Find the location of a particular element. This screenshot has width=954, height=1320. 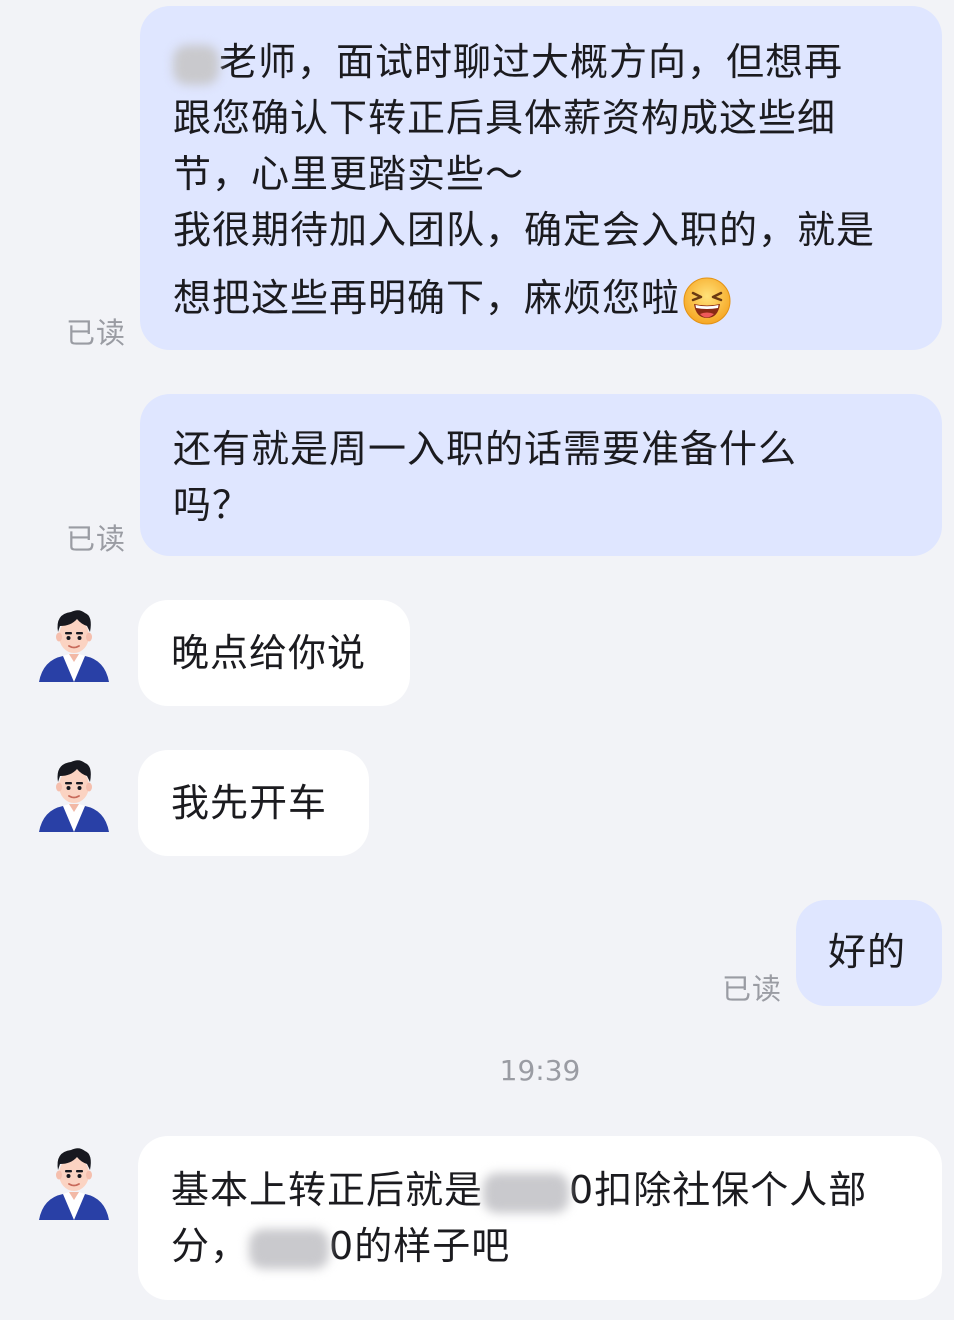

message-bubble-incoming: 我先开车 is located at coordinates (253, 803).